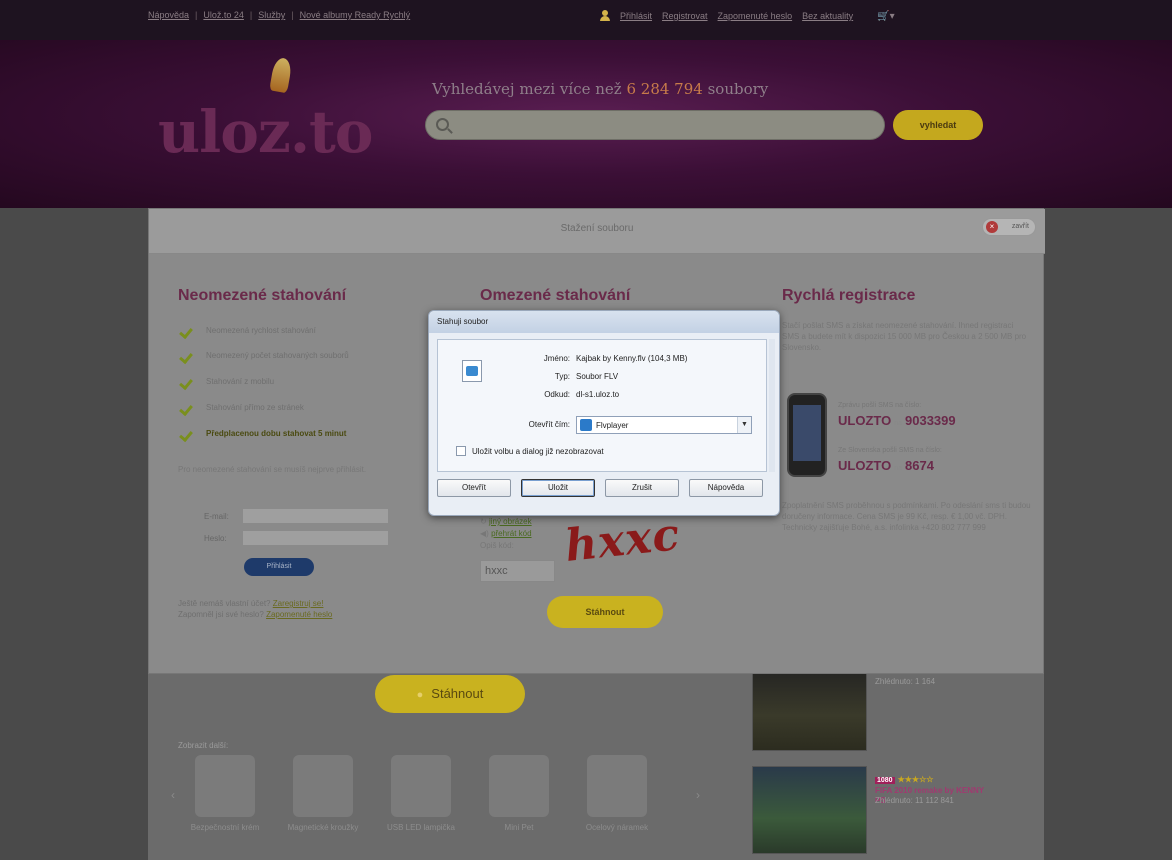 The image size is (1172, 860). Describe the element at coordinates (279, 567) in the screenshot. I see `login-button: Přihlásit` at that location.